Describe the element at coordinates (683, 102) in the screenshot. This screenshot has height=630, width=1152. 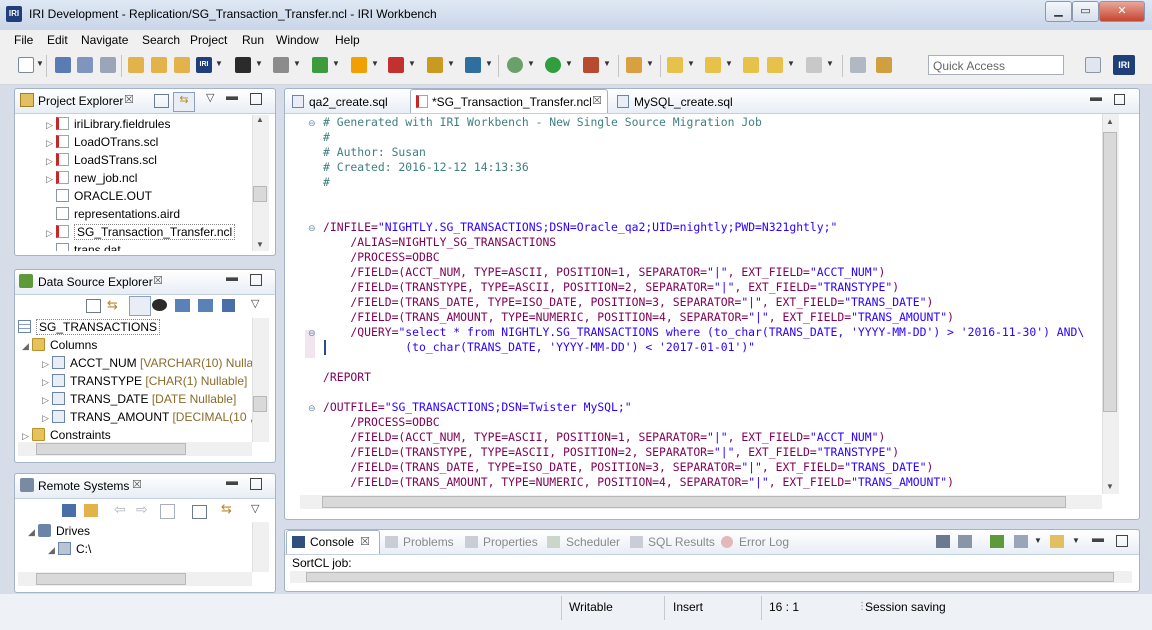
I see `editor-tab-label: MySQL_create.sql` at that location.